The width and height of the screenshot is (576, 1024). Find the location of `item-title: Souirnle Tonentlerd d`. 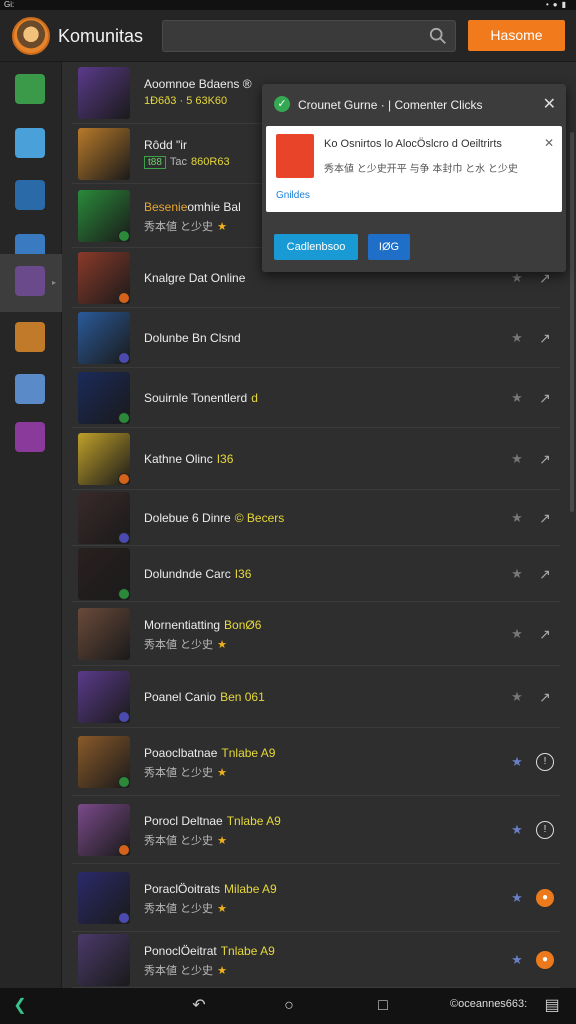

item-title: Souirnle Tonentlerd d is located at coordinates (201, 398).